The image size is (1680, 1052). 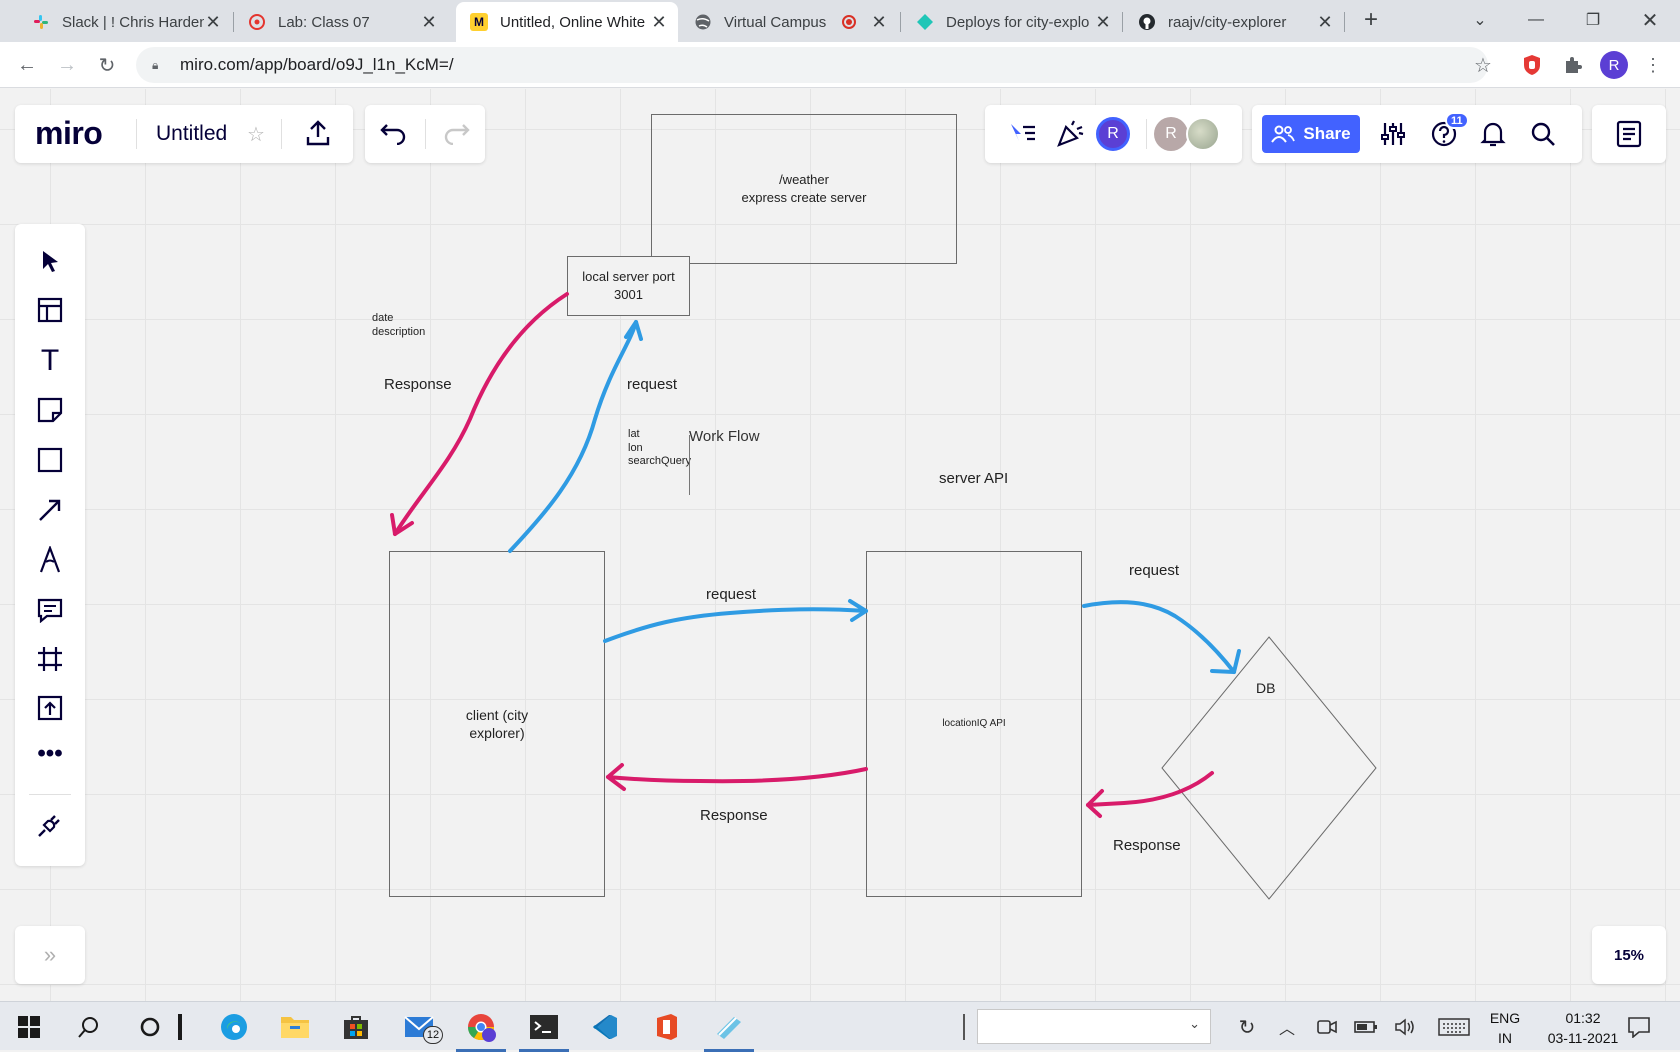 I want to click on tab-lab-class: Lab: Class 07 ✕, so click(x=341, y=22).